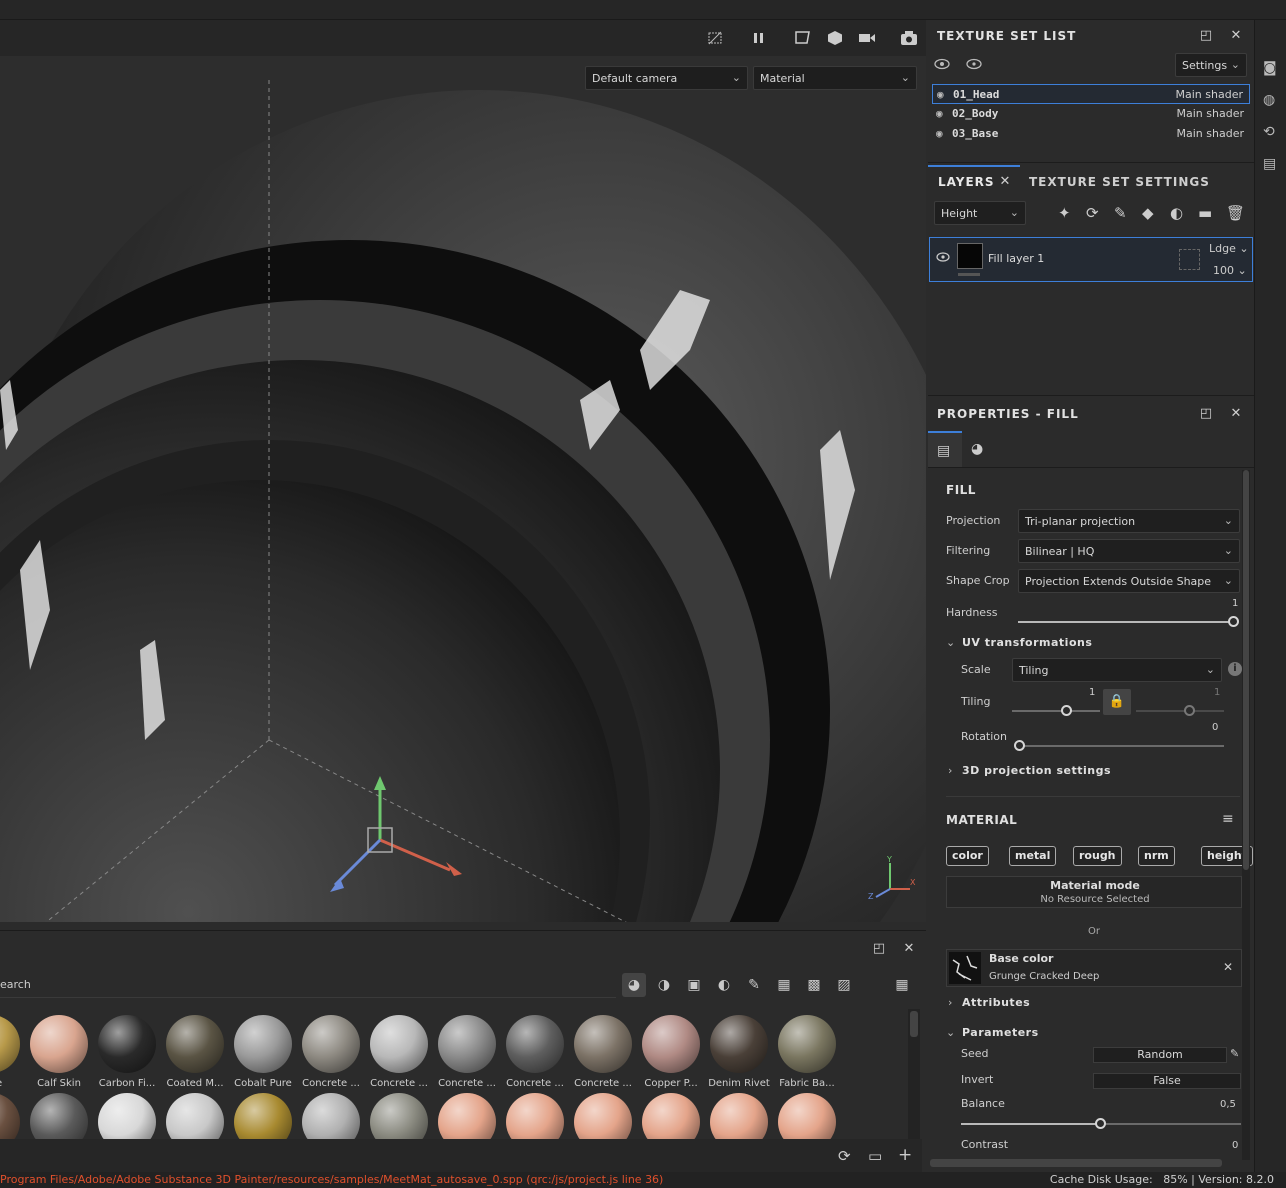 Image resolution: width=1286 pixels, height=1188 pixels. Describe the element at coordinates (759, 38) in the screenshot. I see `pause-icon` at that location.